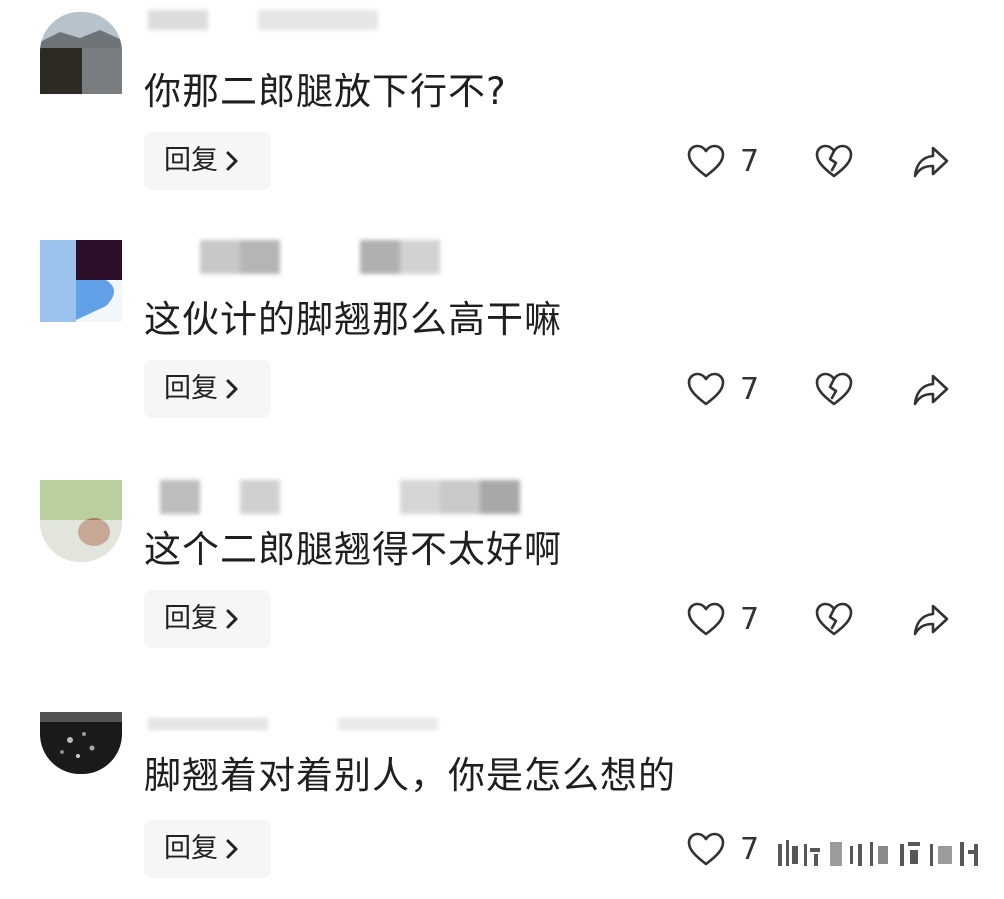 This screenshot has width=1004, height=899. Describe the element at coordinates (353, 319) in the screenshot. I see `comment-text: 这伙计的脚翘那么高干嘛` at that location.